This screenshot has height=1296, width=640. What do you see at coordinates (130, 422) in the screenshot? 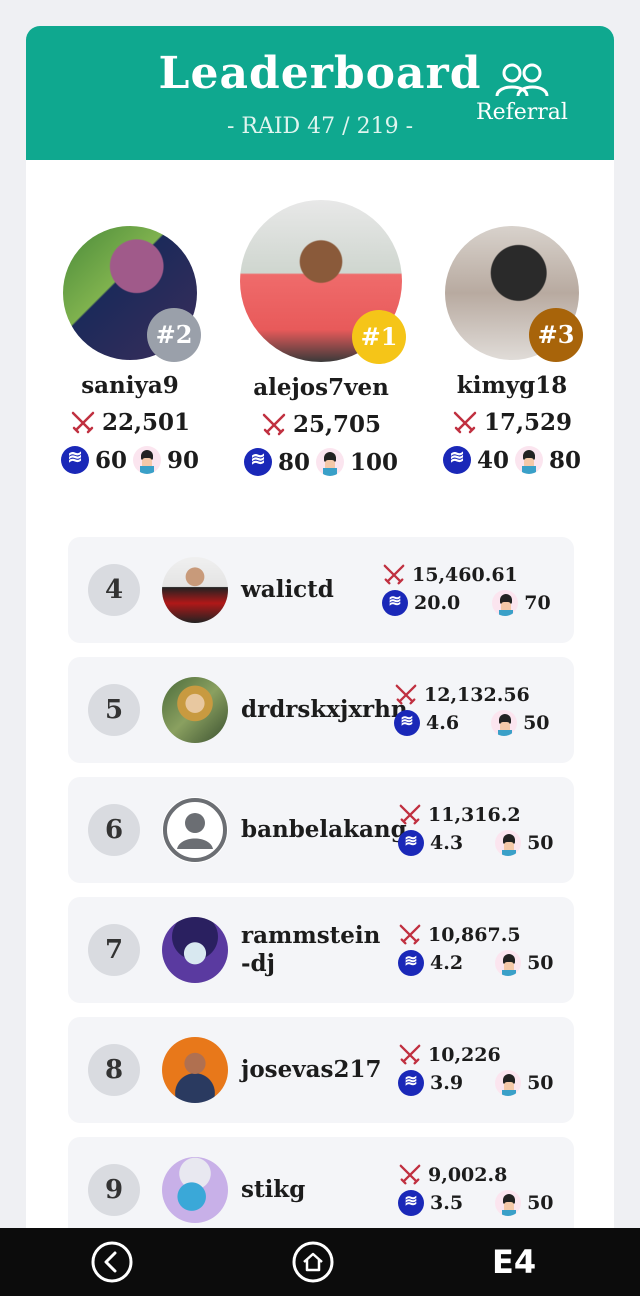
I see `score-row: 22,501` at bounding box center [130, 422].